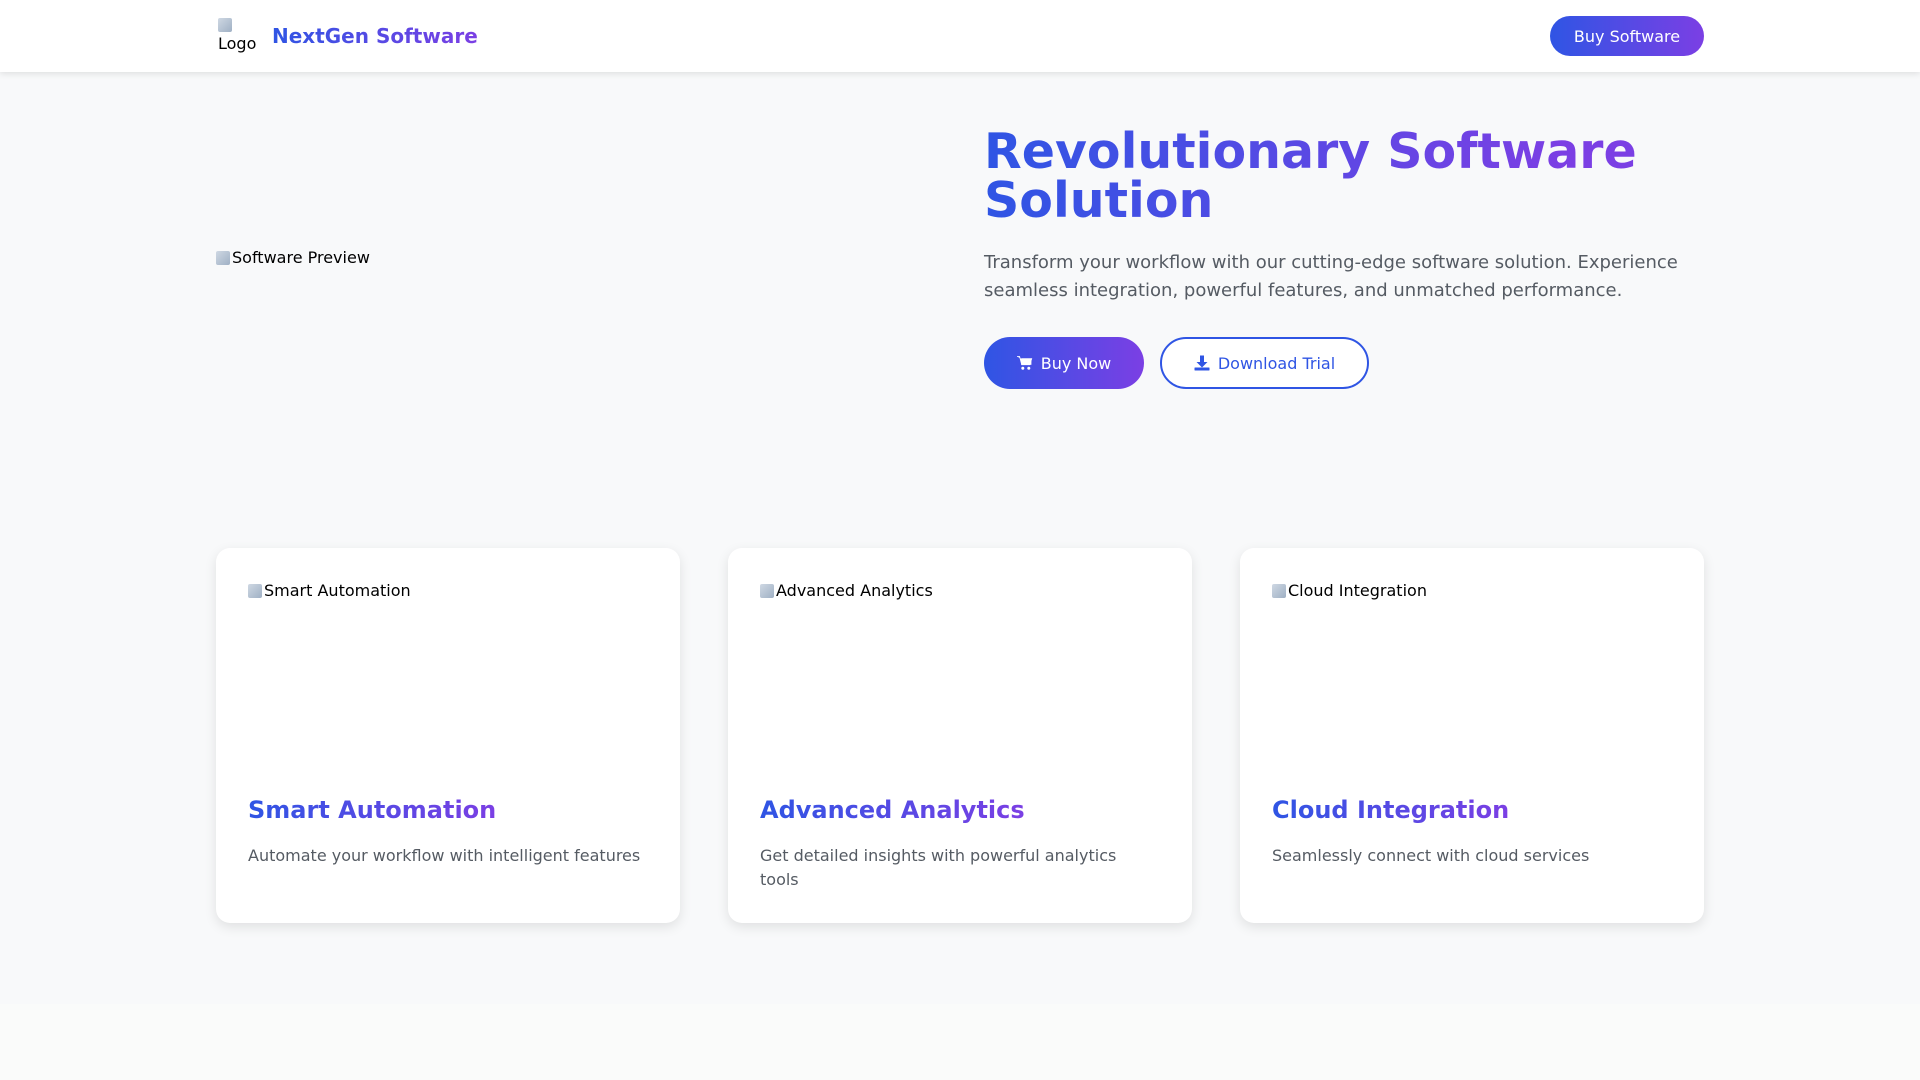  I want to click on hero-title: Revolutionary Software Solution, so click(1344, 176).